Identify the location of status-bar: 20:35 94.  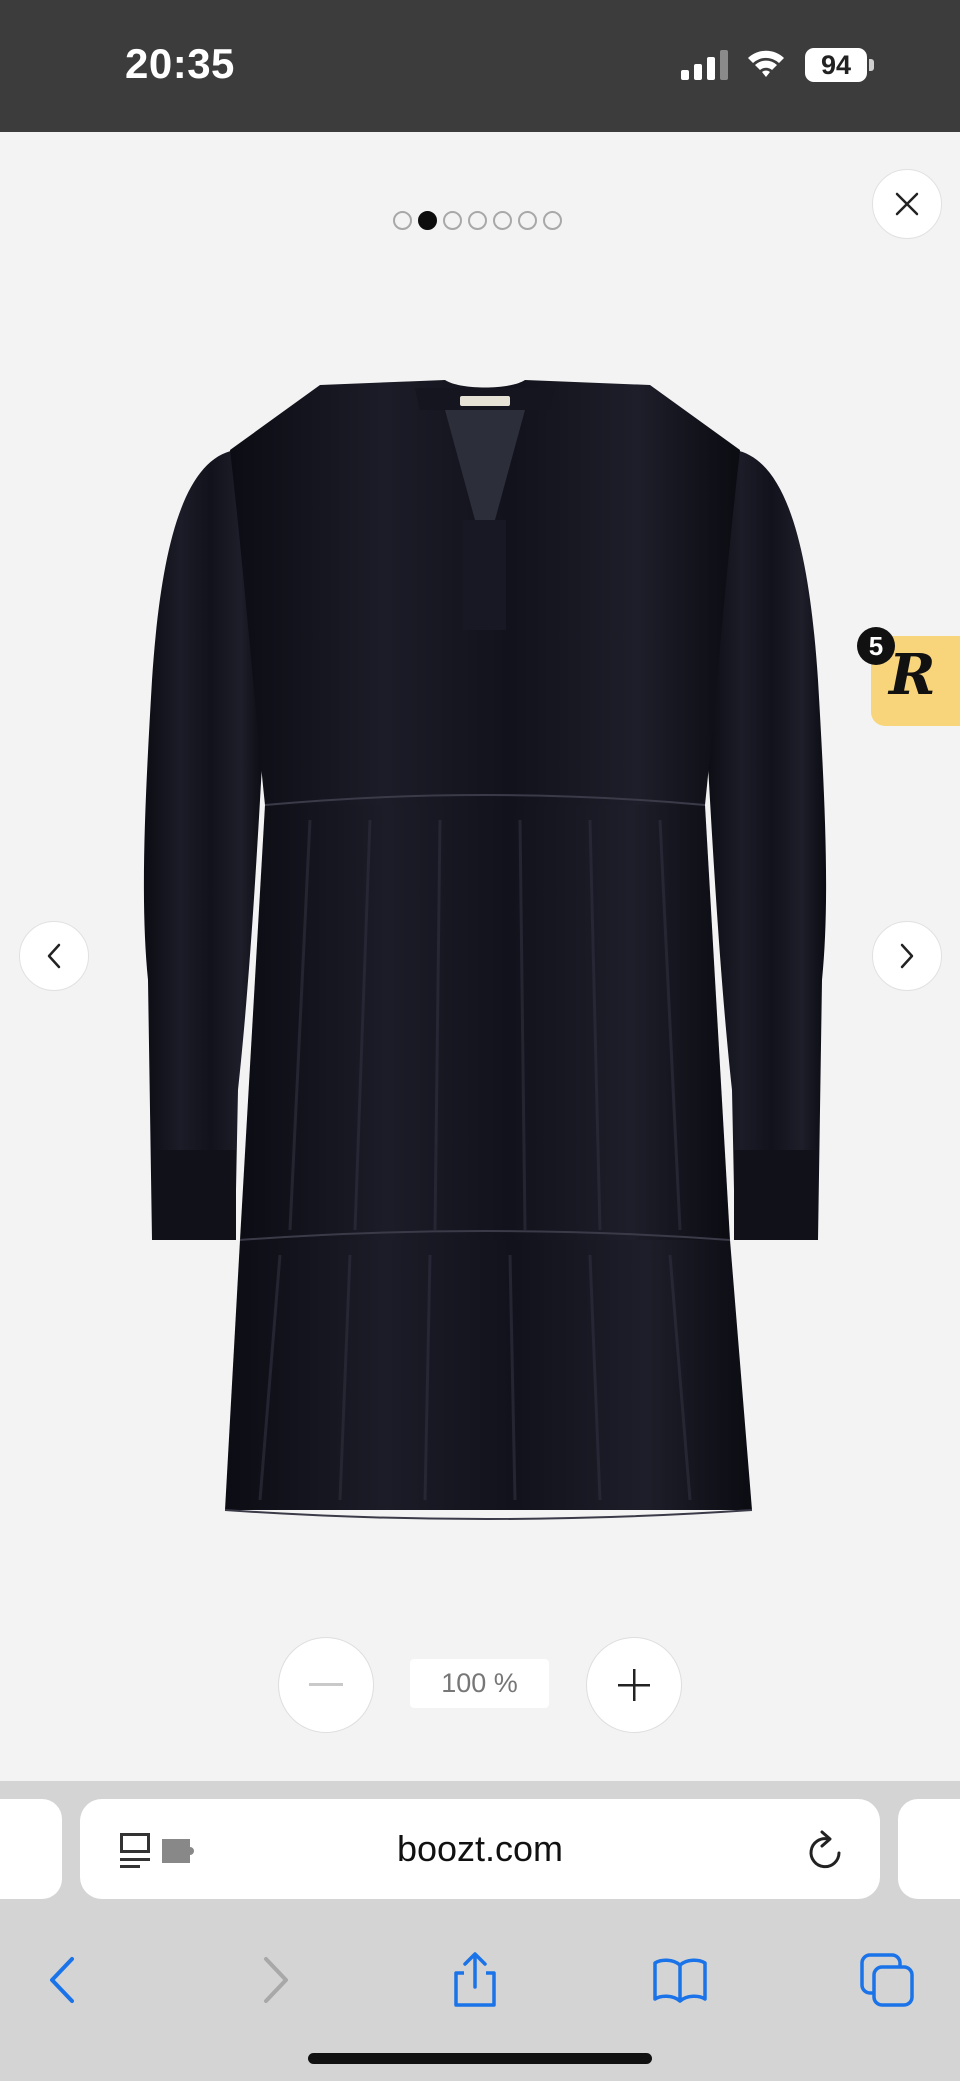
(480, 66).